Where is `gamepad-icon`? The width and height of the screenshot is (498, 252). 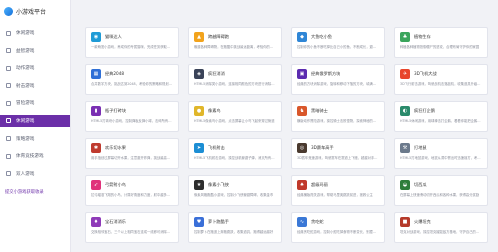 gamepad-icon is located at coordinates (8, 121).